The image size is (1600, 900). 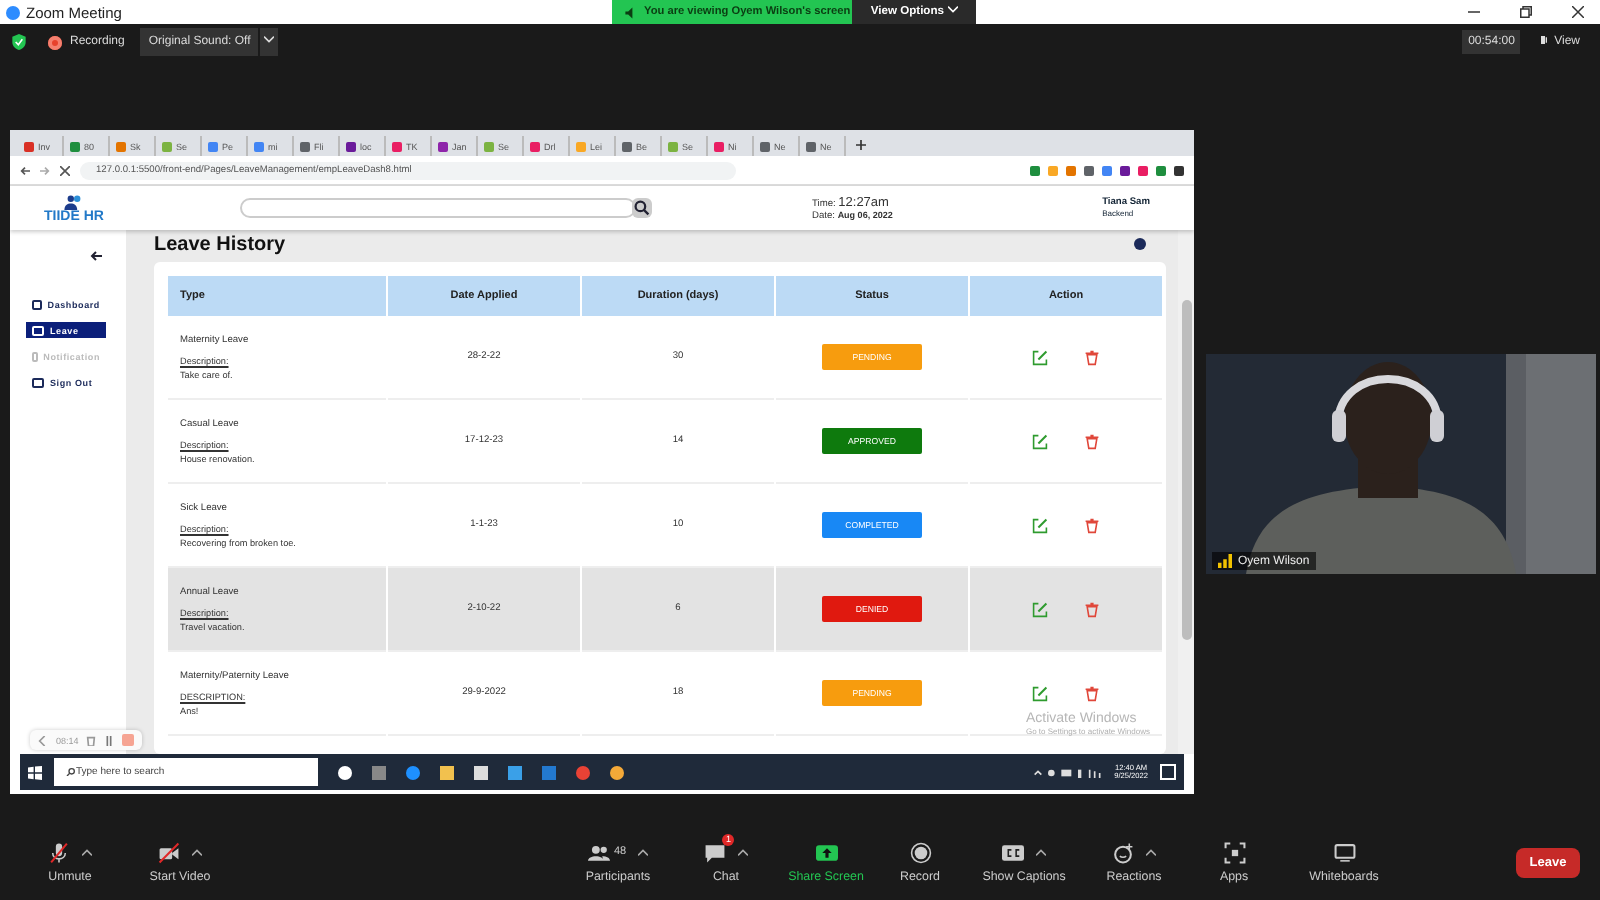 I want to click on store-icon, so click(x=481, y=772).